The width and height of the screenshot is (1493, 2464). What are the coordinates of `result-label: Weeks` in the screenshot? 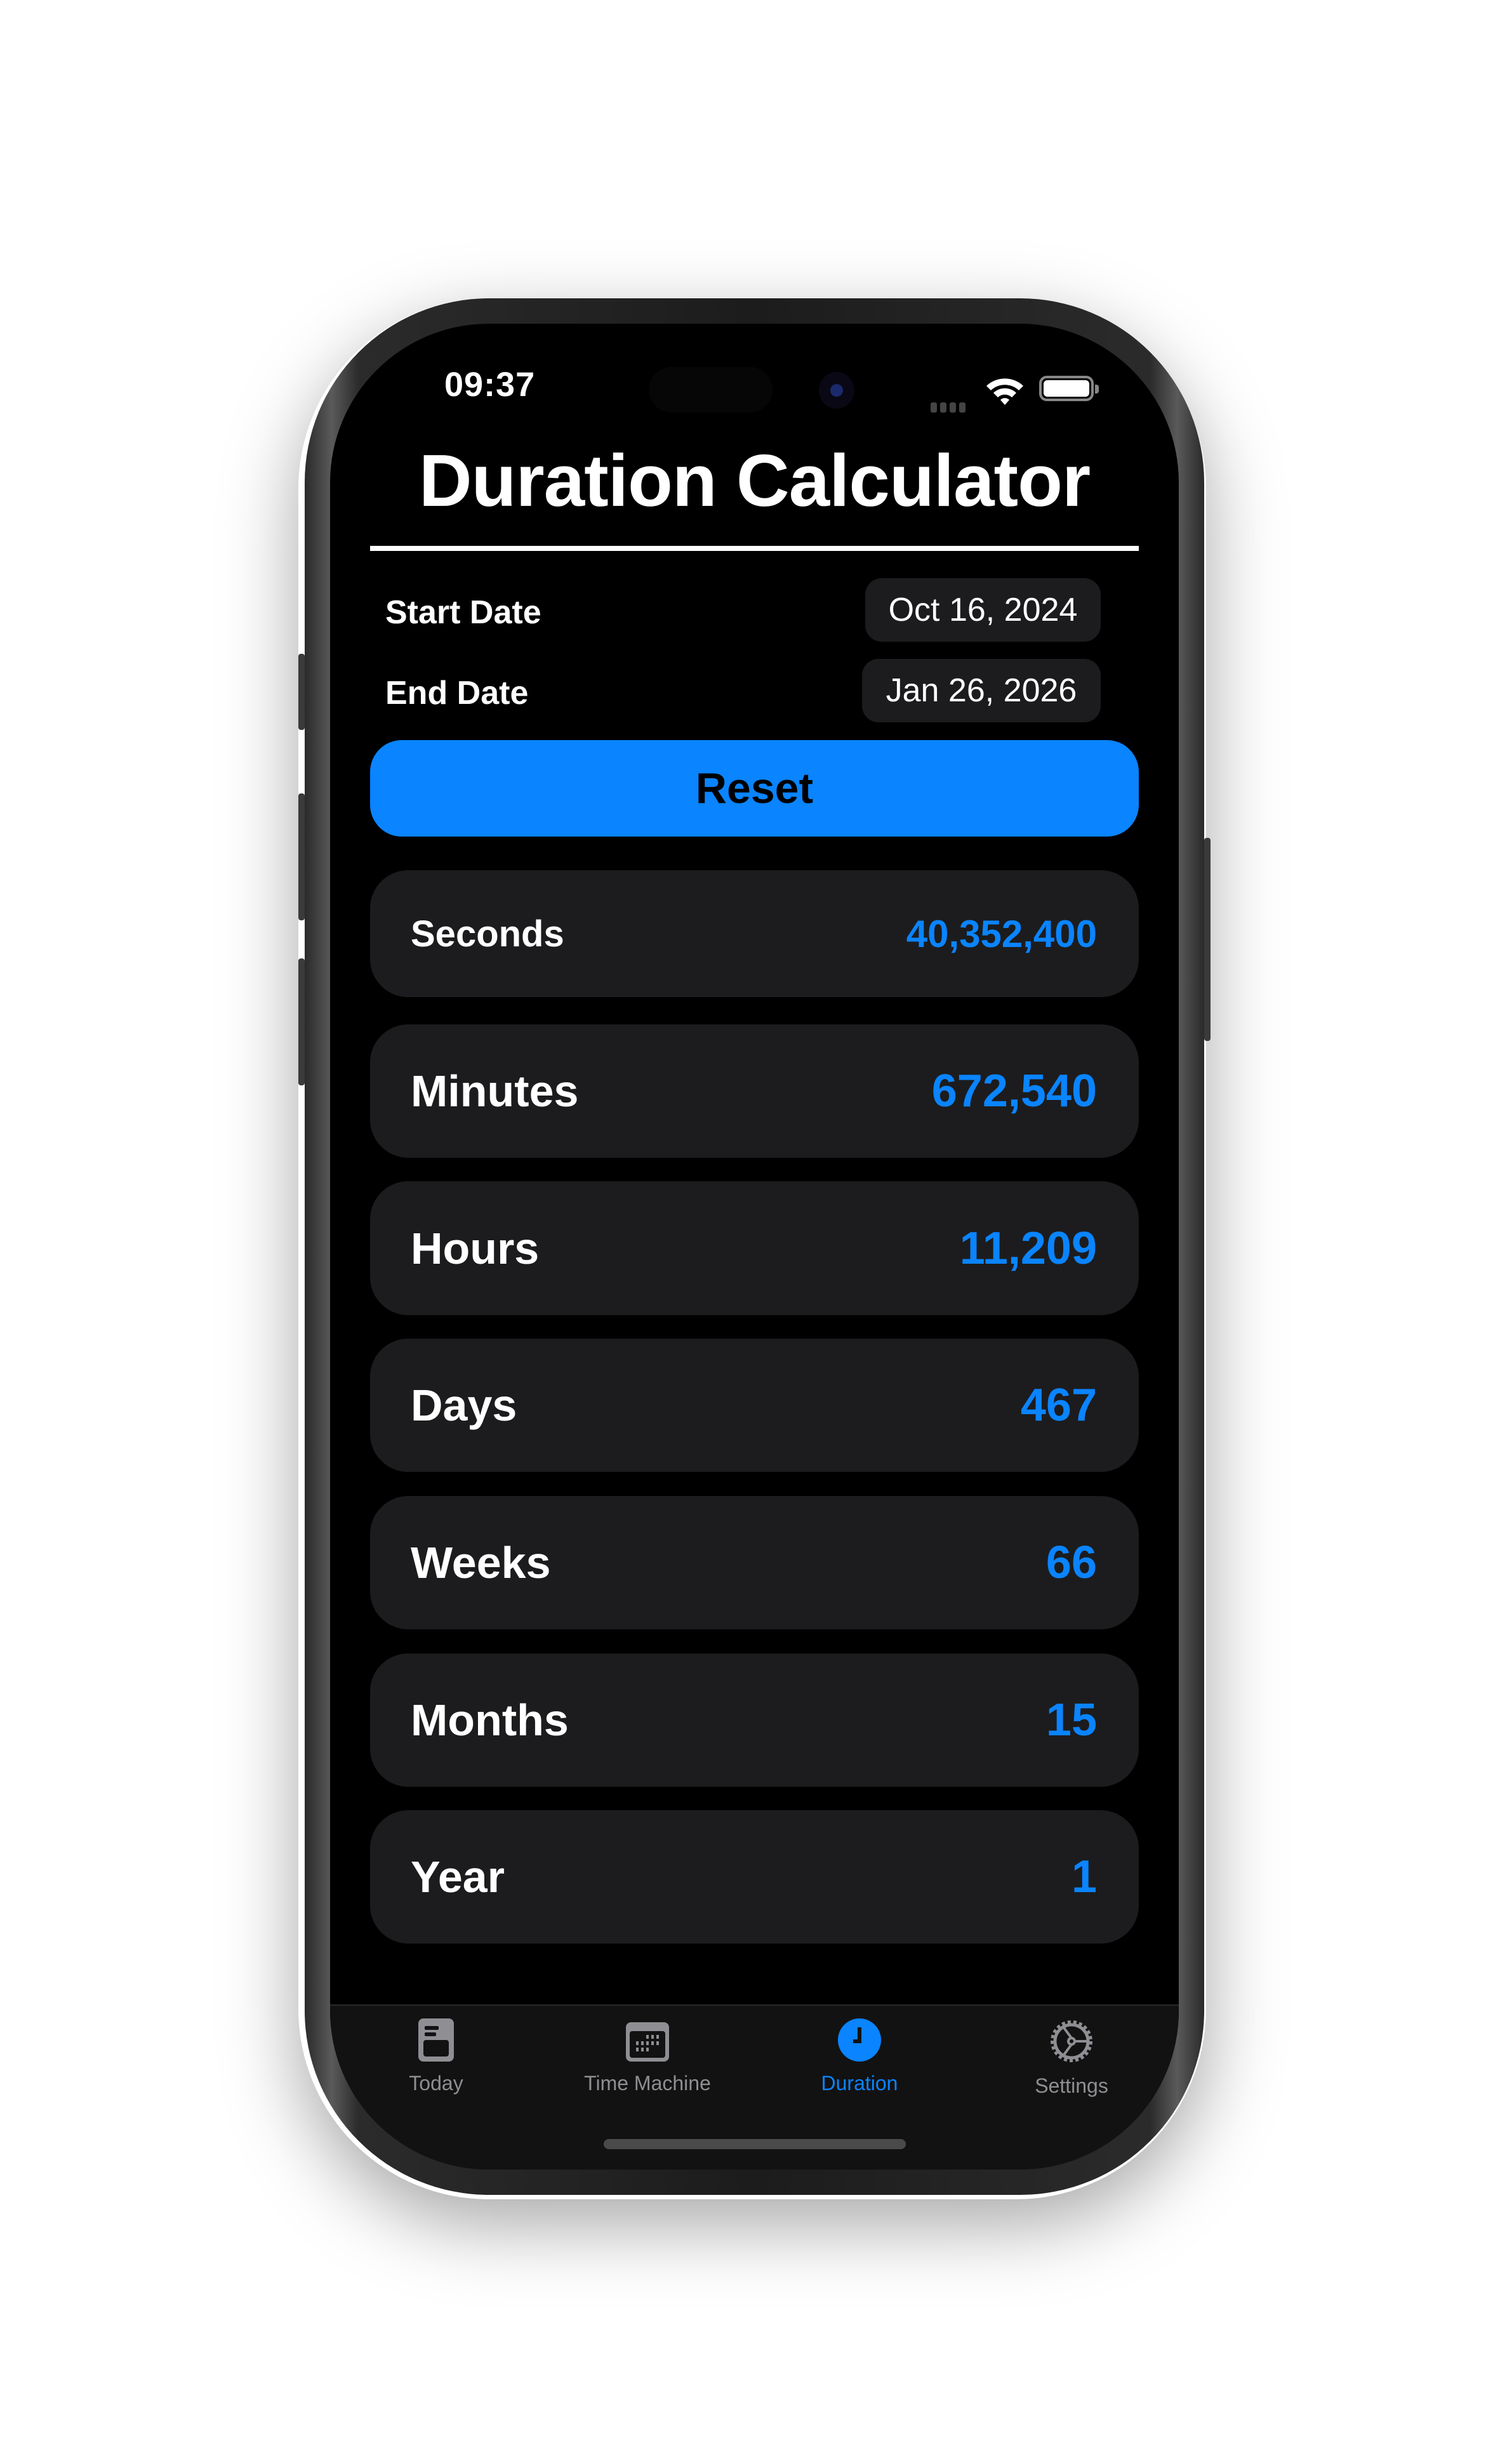 It's located at (481, 1562).